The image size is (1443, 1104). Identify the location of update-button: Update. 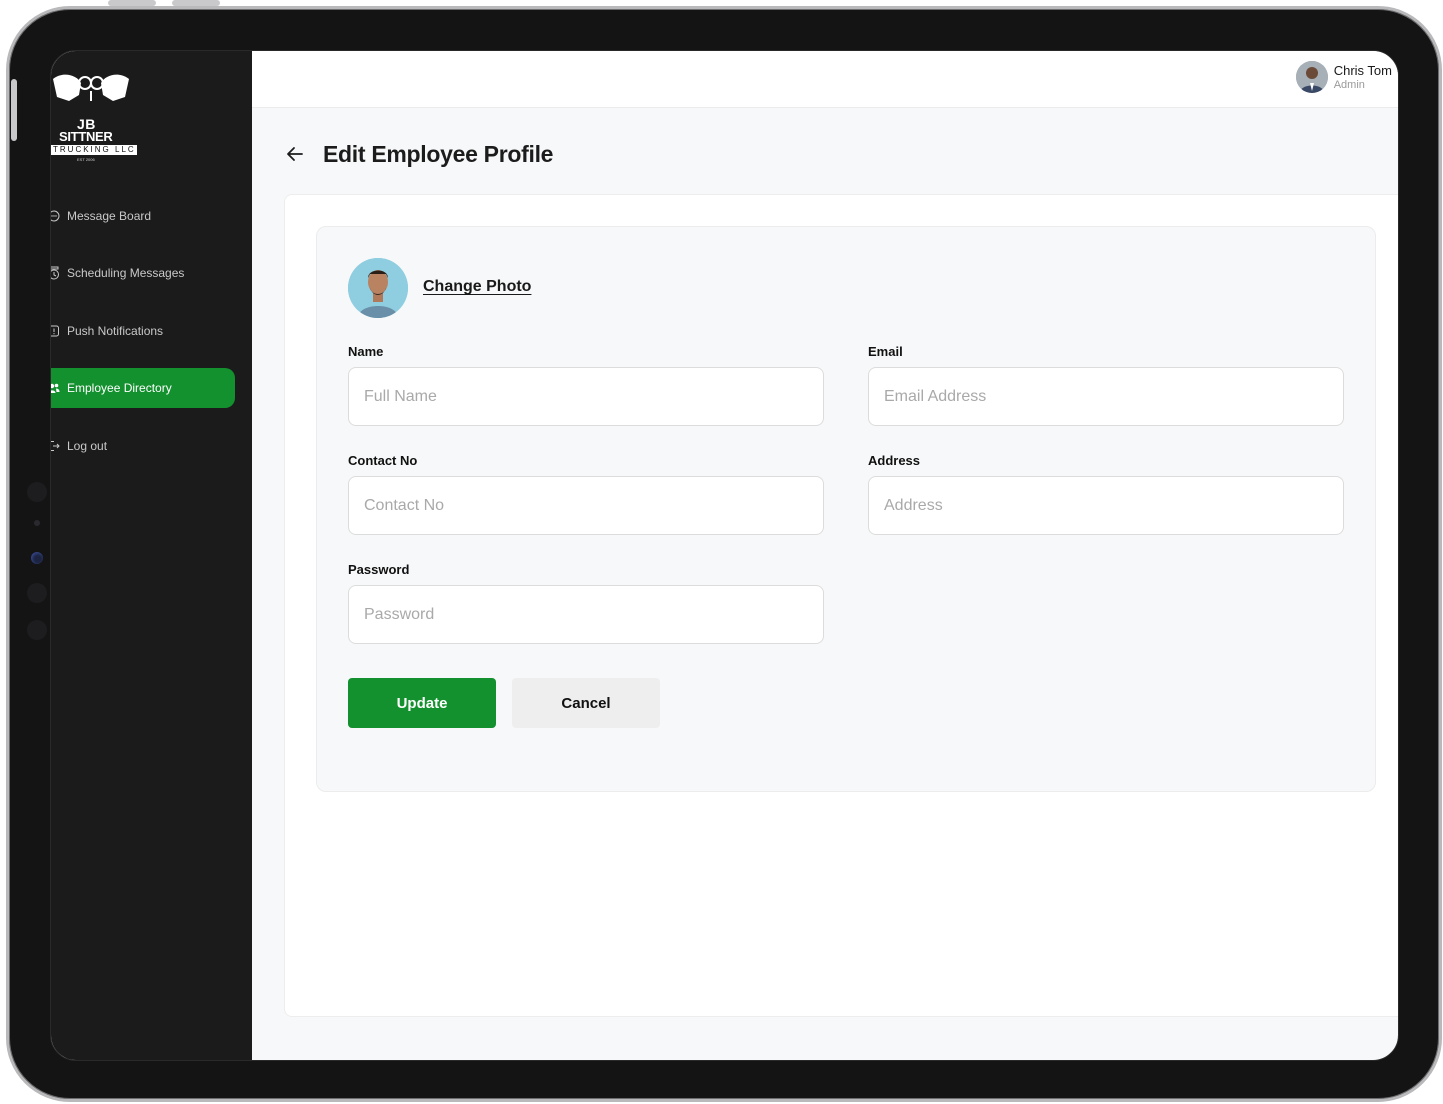
(422, 703).